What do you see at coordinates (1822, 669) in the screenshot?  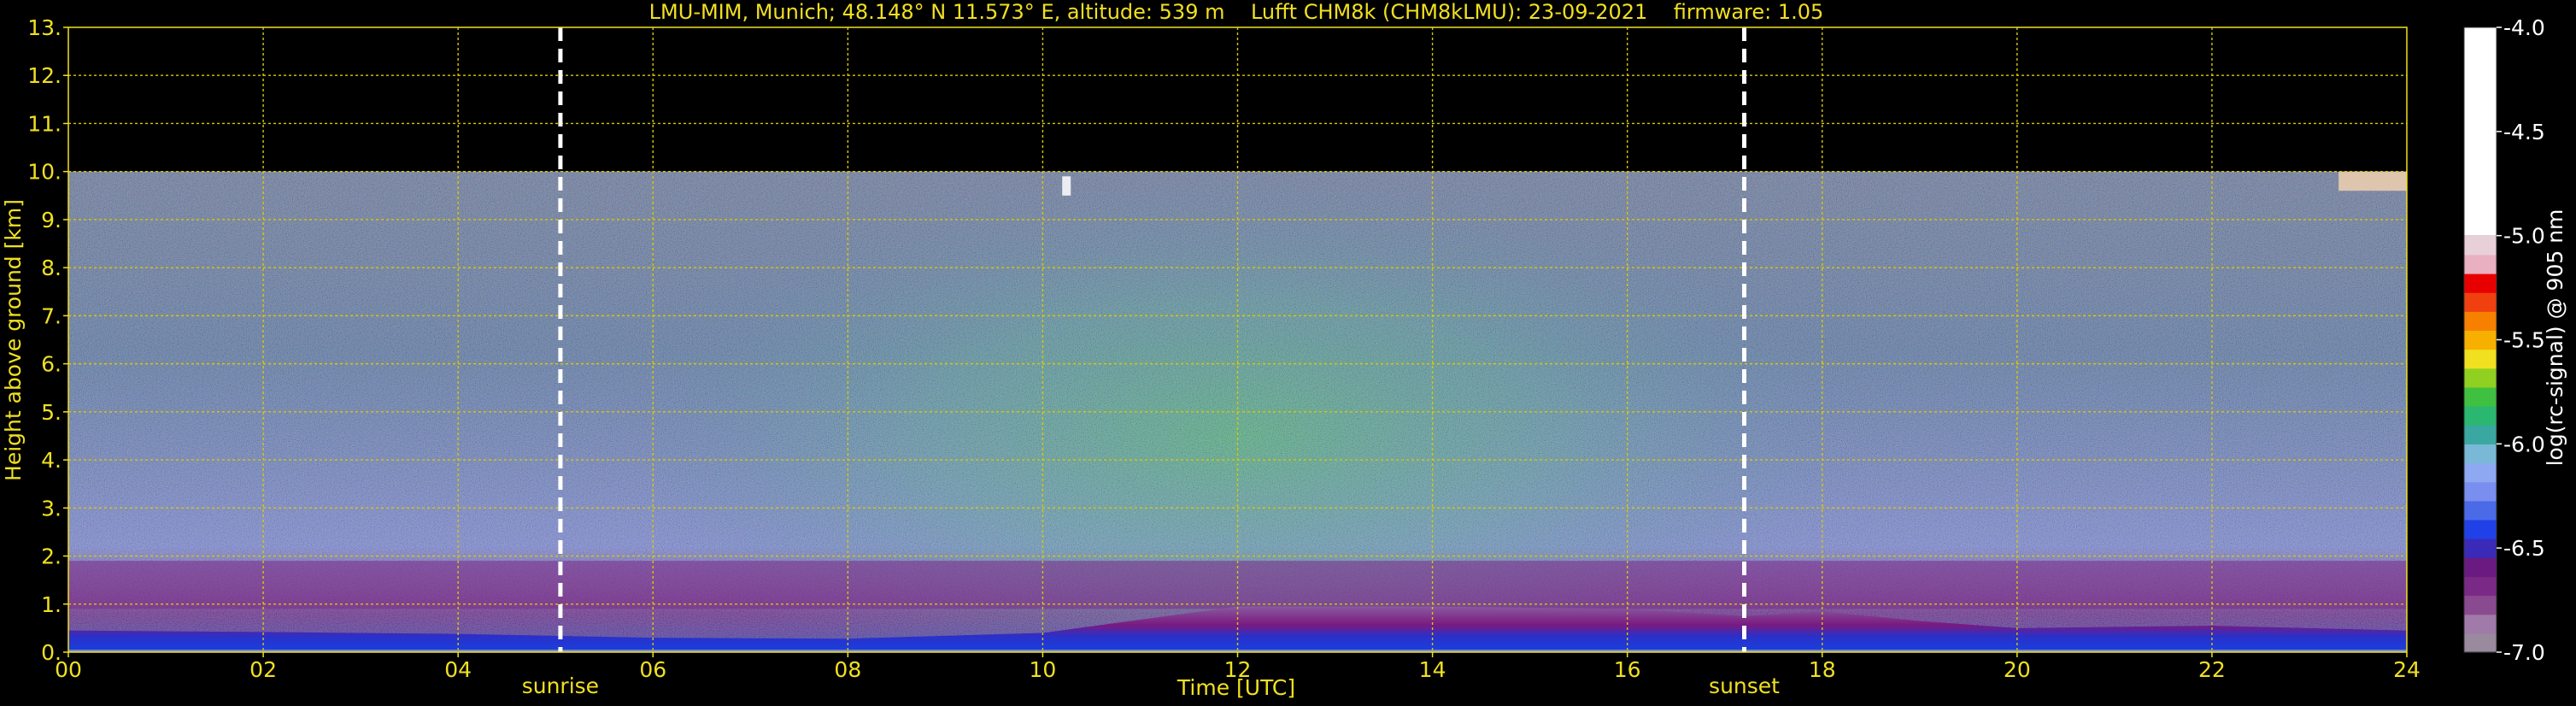 I see `x-tick-label: 18` at bounding box center [1822, 669].